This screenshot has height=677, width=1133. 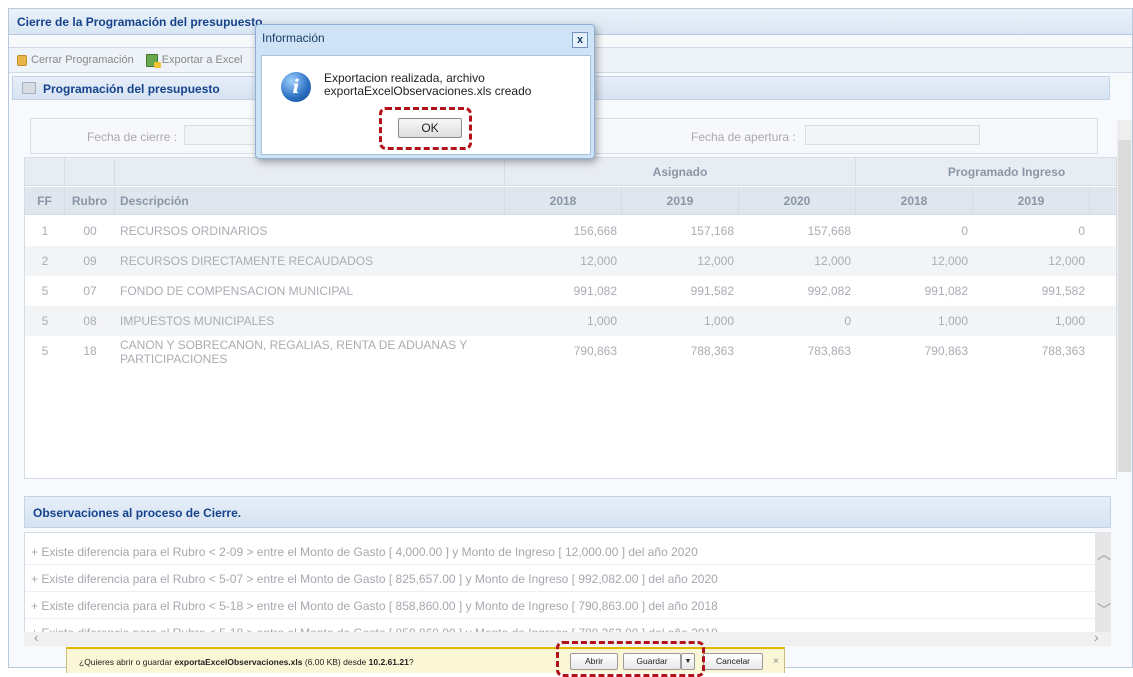 What do you see at coordinates (952, 321) in the screenshot?
I see `cell-ingreso-2018: 1,000` at bounding box center [952, 321].